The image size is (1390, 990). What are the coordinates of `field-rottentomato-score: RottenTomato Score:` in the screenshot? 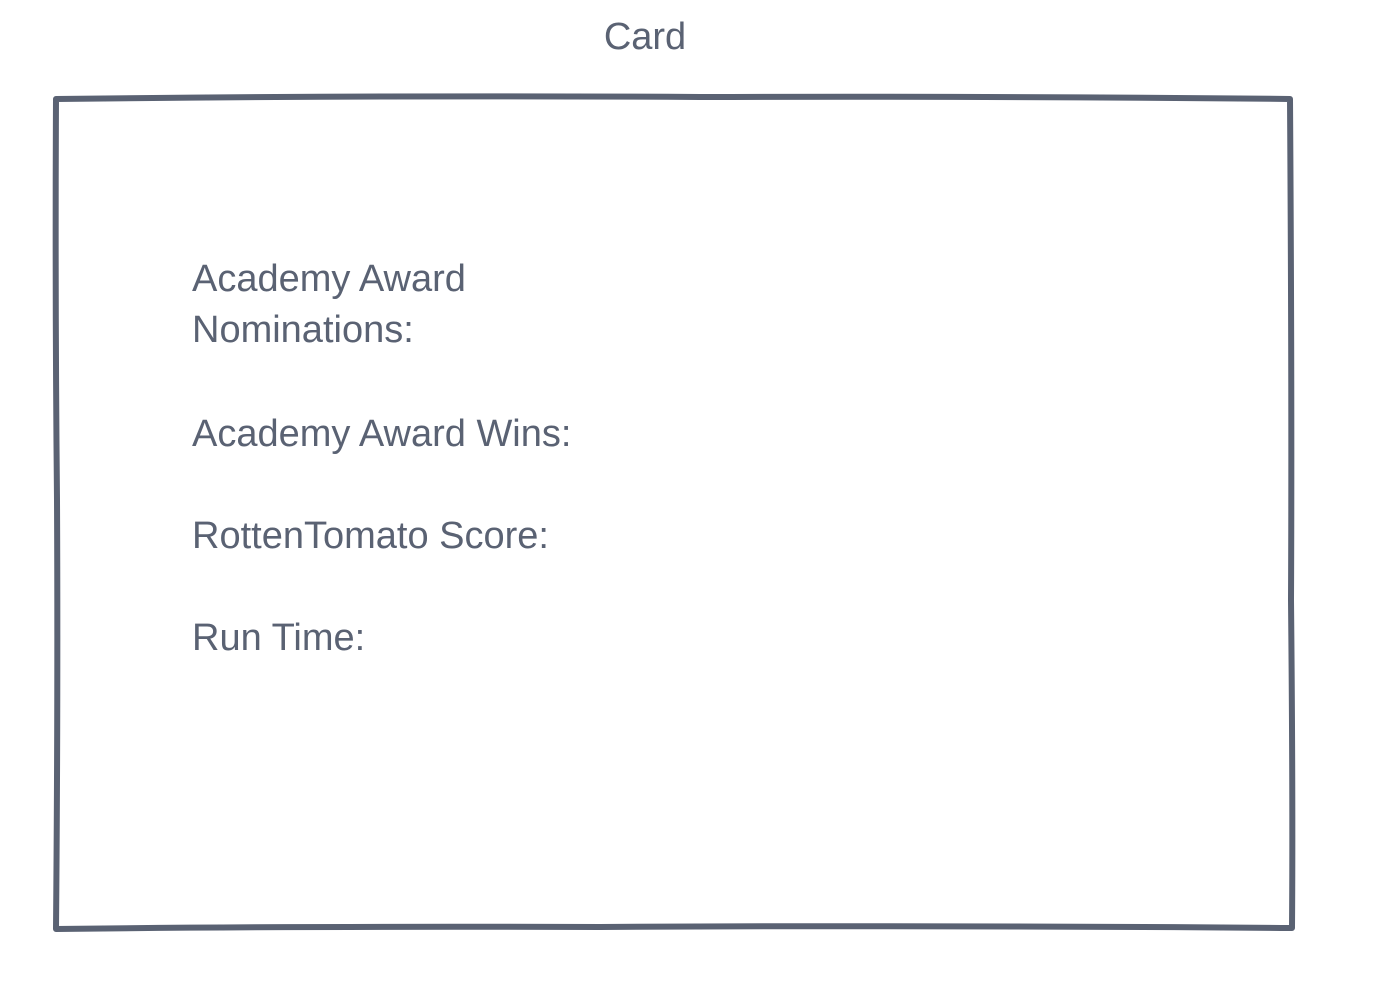 It's located at (370, 536).